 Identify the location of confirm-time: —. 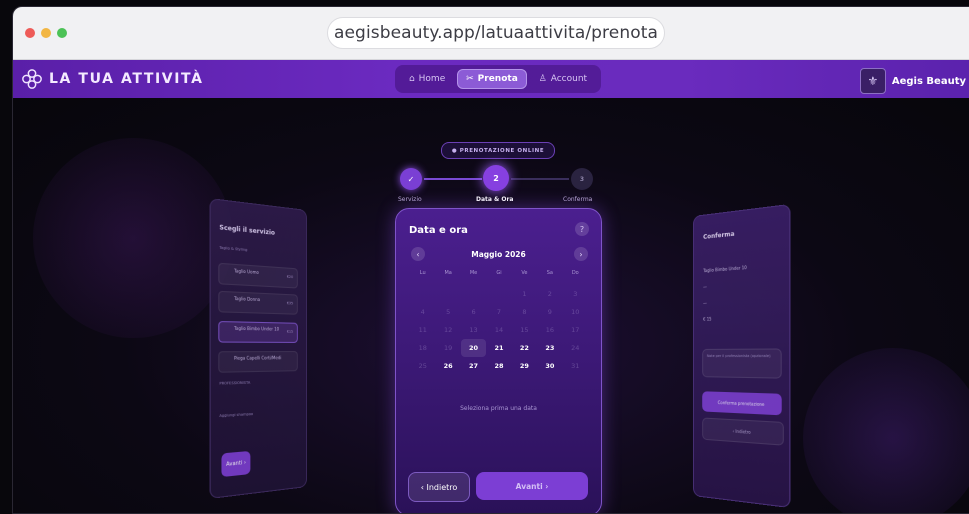
(705, 303).